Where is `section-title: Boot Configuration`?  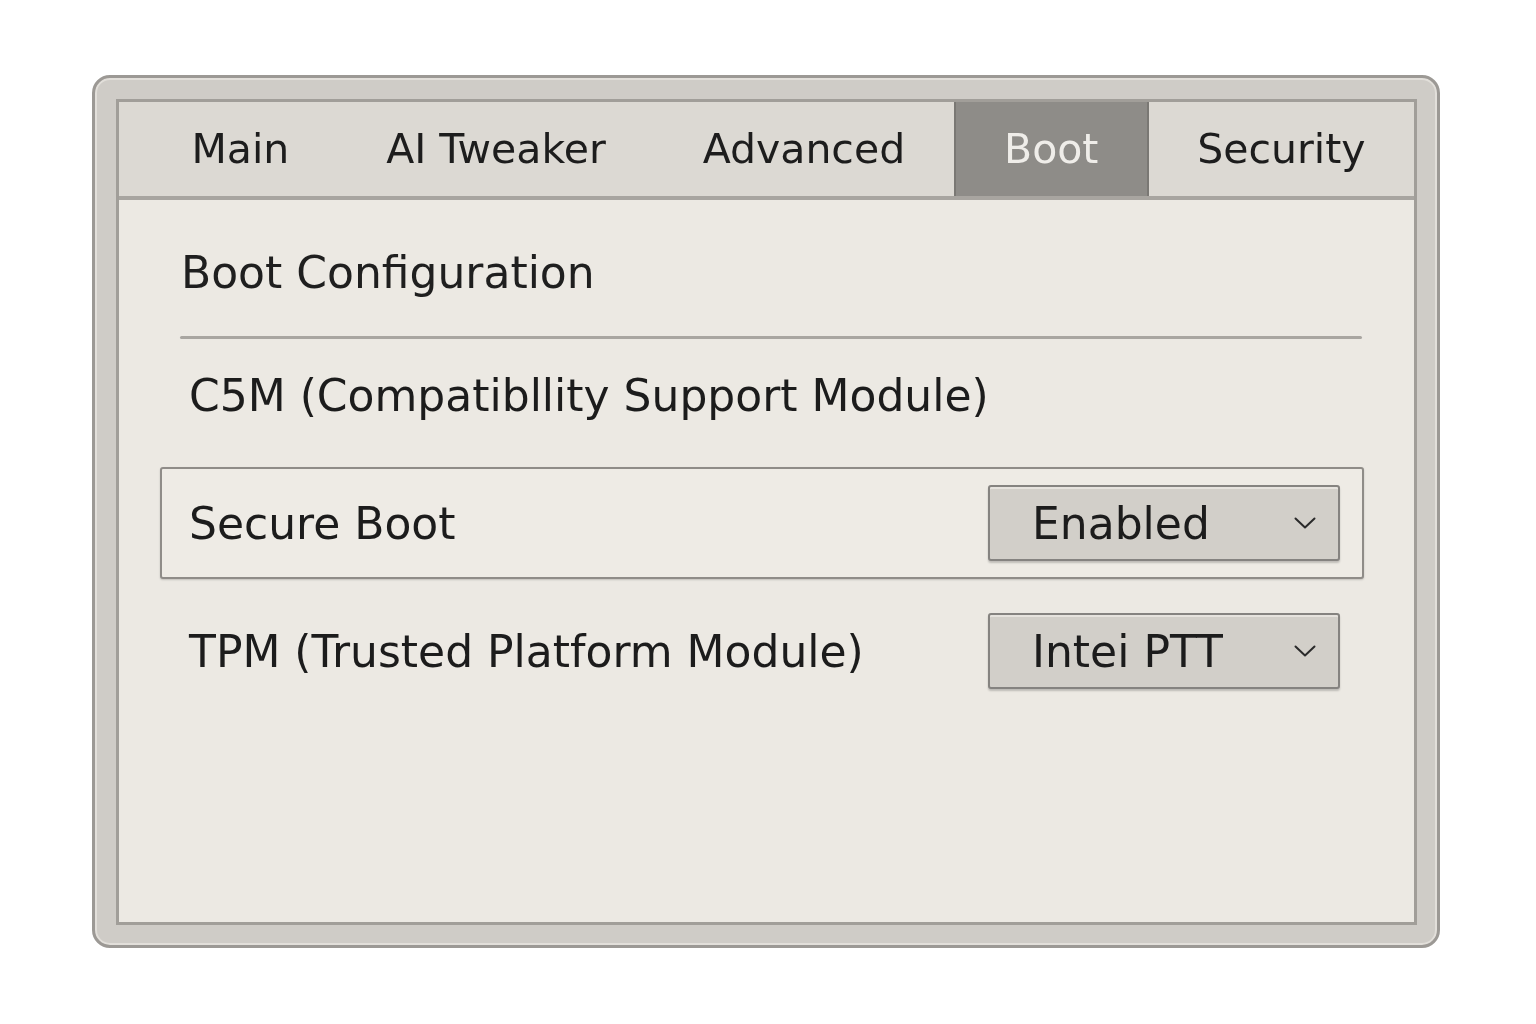 section-title: Boot Configuration is located at coordinates (388, 273).